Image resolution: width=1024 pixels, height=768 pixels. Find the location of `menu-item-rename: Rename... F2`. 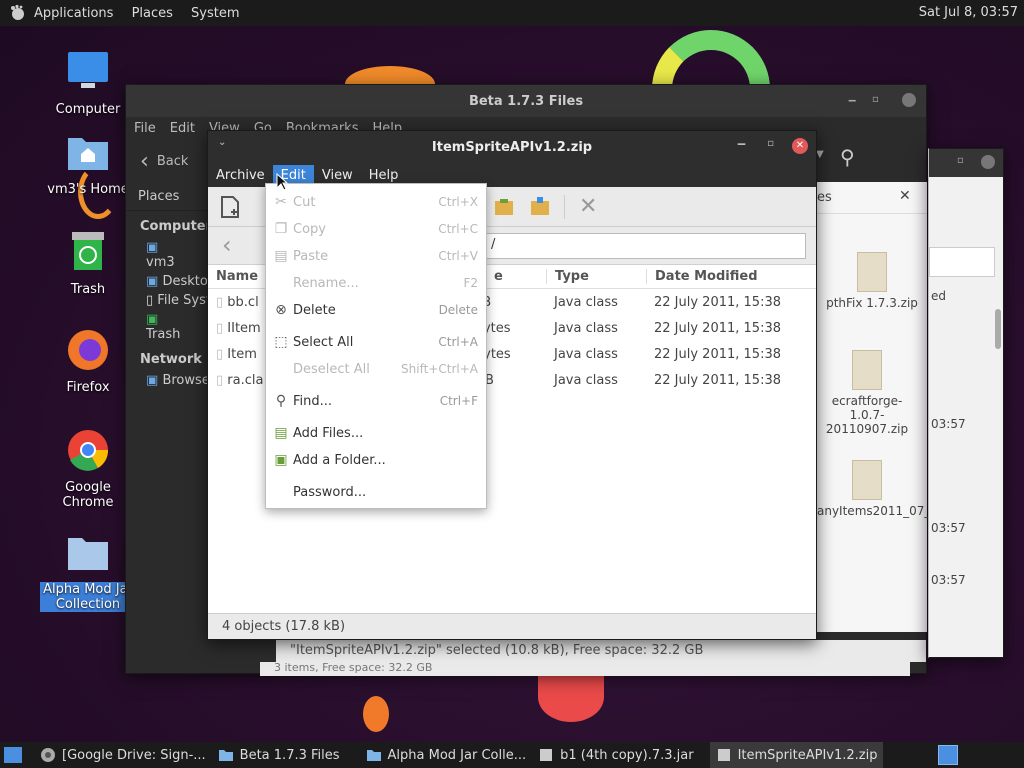

menu-item-rename: Rename... F2 is located at coordinates (376, 283).